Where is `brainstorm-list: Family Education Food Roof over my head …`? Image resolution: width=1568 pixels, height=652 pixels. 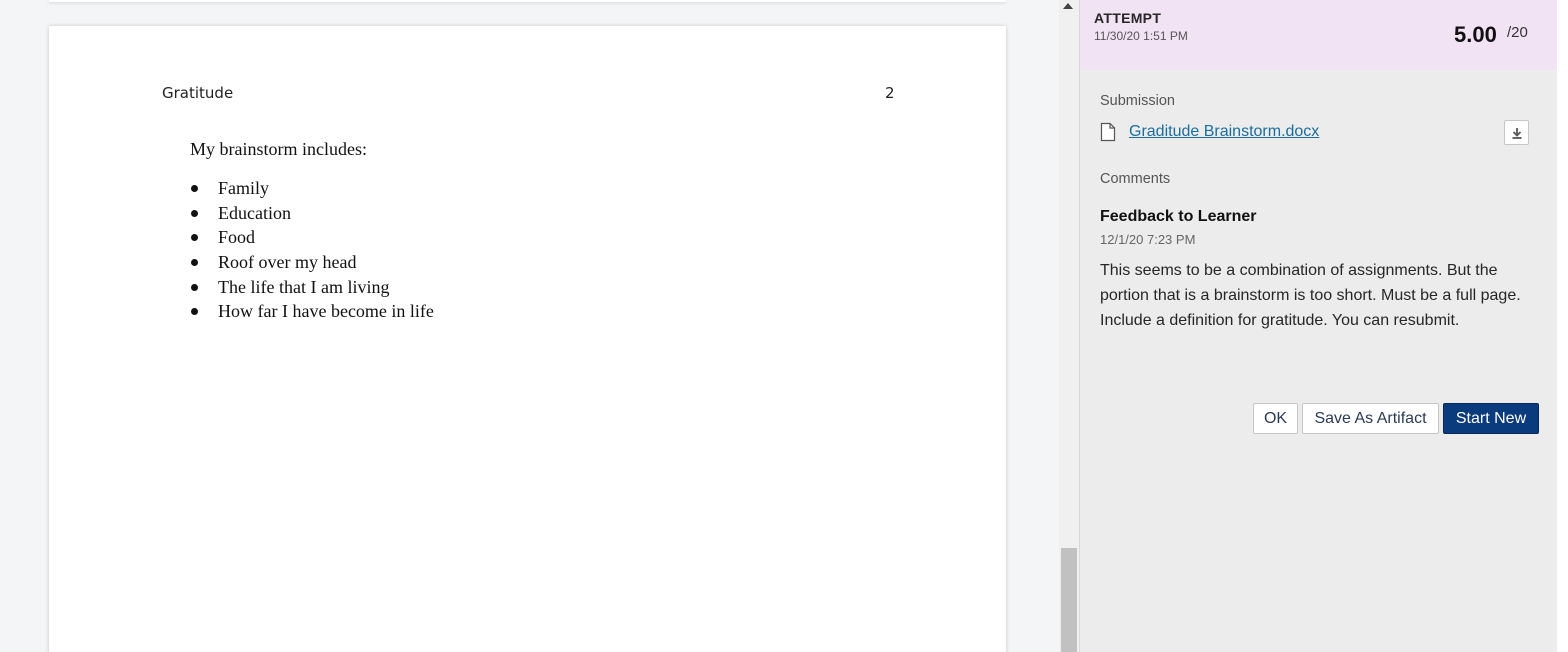 brainstorm-list: Family Education Food Roof over my head … is located at coordinates (312, 250).